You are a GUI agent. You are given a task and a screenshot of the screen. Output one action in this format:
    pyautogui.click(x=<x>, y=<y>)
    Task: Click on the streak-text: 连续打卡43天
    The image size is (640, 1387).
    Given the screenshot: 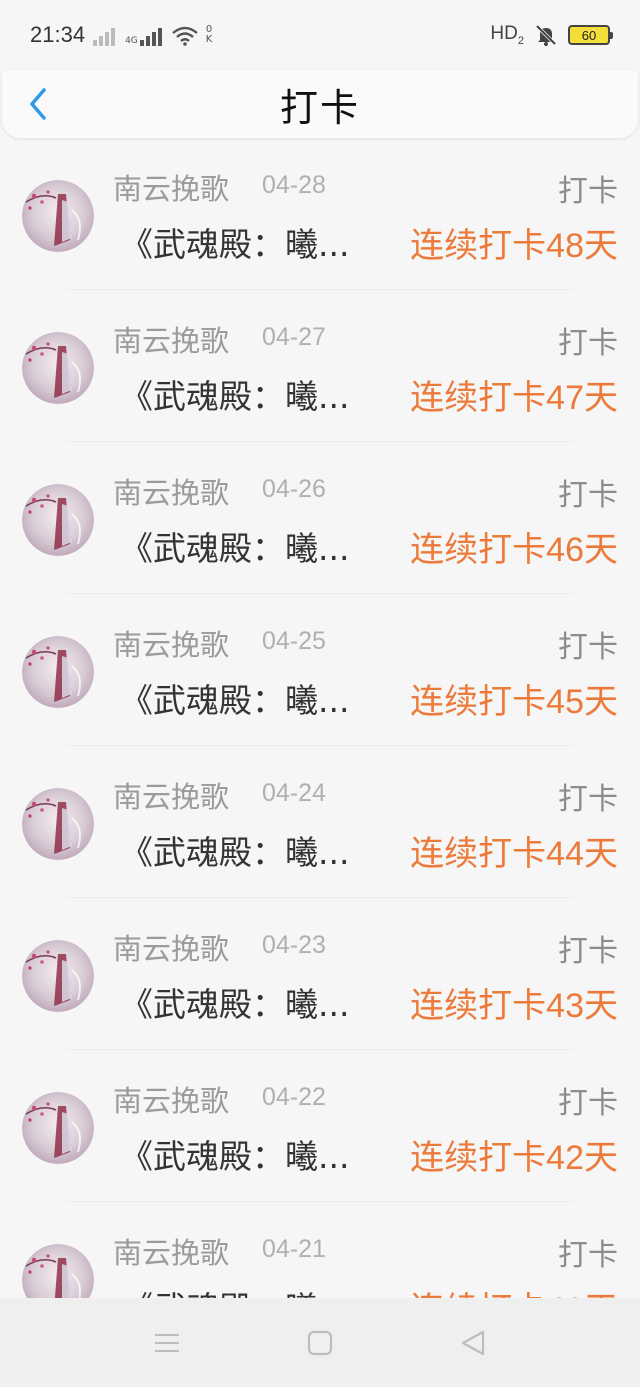 What is the action you would take?
    pyautogui.click(x=514, y=1002)
    